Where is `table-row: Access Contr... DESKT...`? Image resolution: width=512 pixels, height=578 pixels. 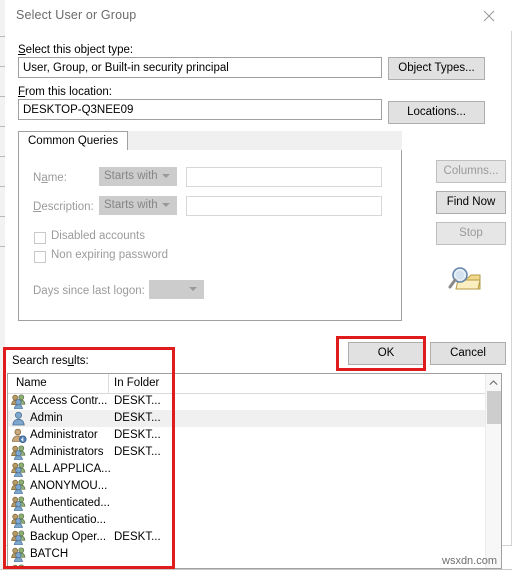 table-row: Access Contr... DESKT... is located at coordinates (254, 401).